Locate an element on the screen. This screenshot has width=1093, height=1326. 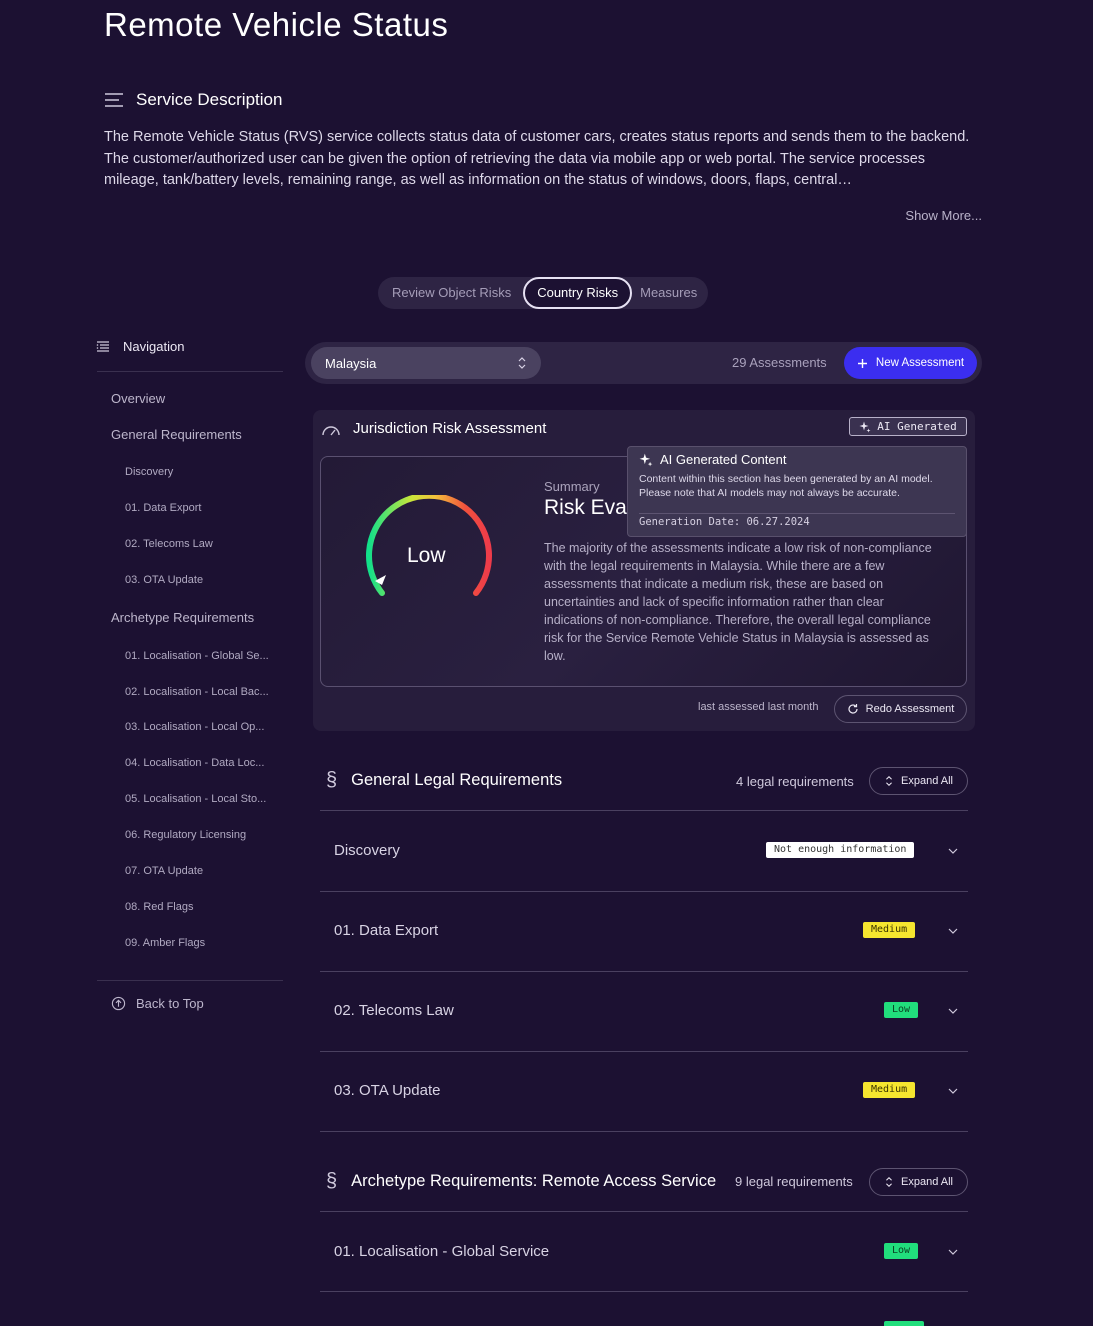
nav-item-discovery: Discovery is located at coordinates (197, 472).